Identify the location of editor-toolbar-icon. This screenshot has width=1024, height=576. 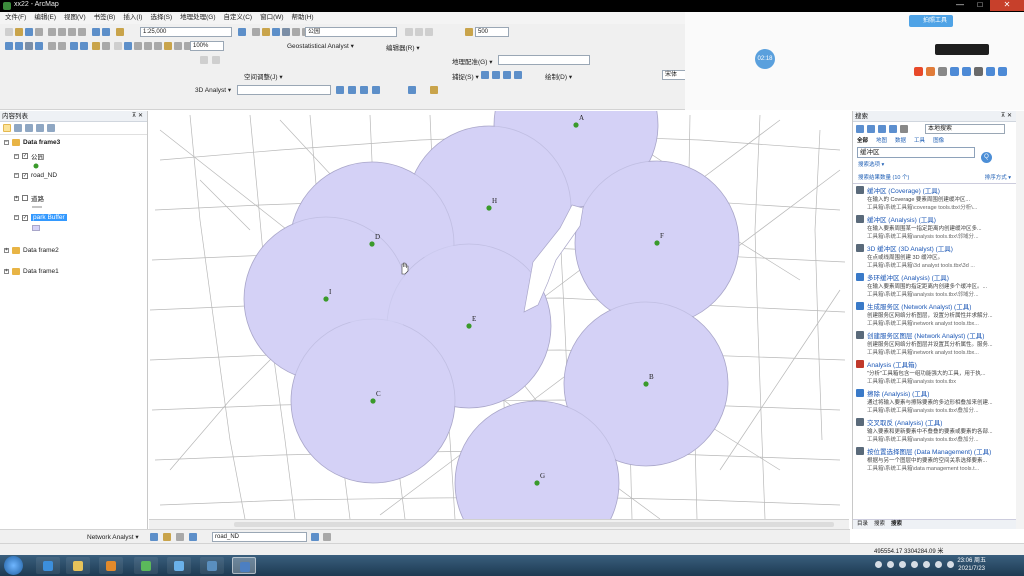
(242, 32).